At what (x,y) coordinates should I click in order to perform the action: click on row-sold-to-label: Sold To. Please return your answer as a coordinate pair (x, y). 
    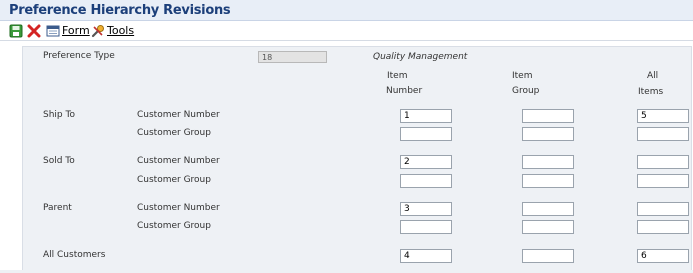
    Looking at the image, I should click on (59, 161).